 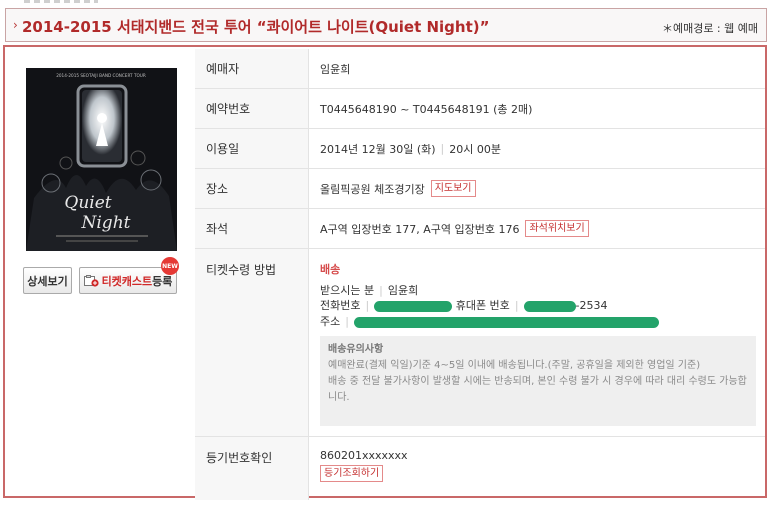 I want to click on redacted-mobile, so click(x=549, y=306).